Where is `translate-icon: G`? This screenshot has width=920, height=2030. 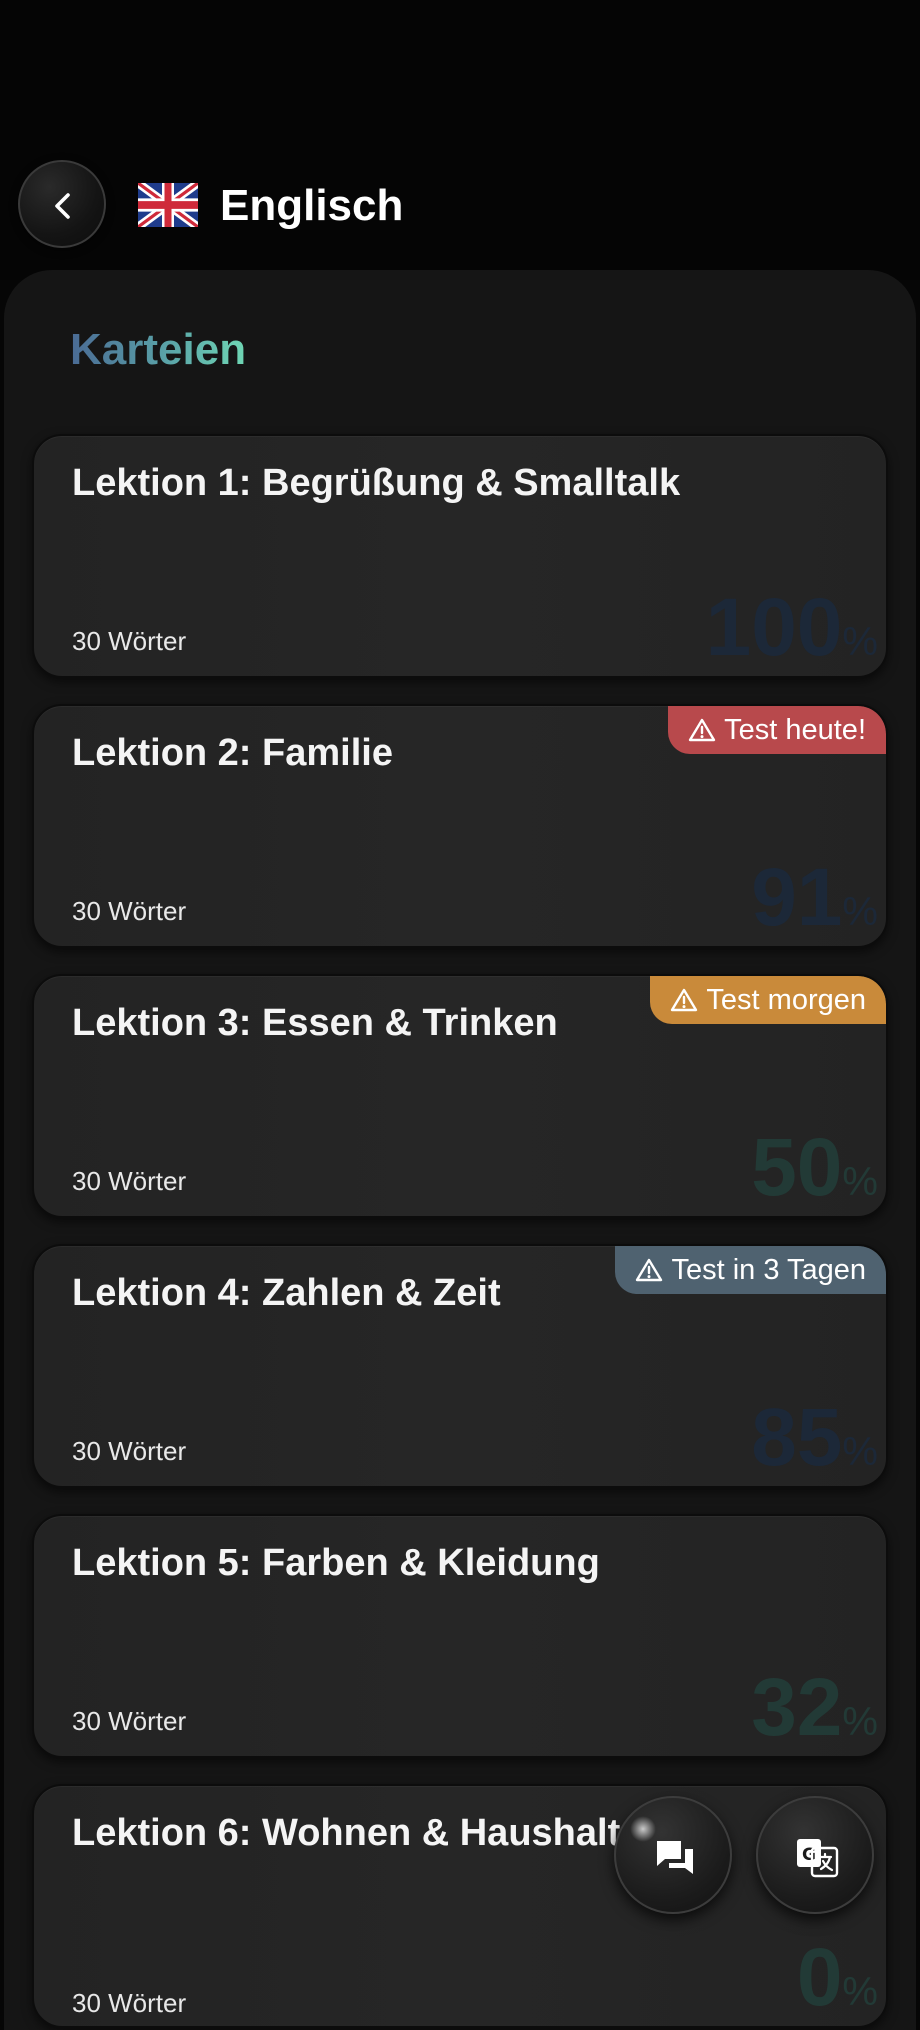
translate-icon: G is located at coordinates (818, 1858).